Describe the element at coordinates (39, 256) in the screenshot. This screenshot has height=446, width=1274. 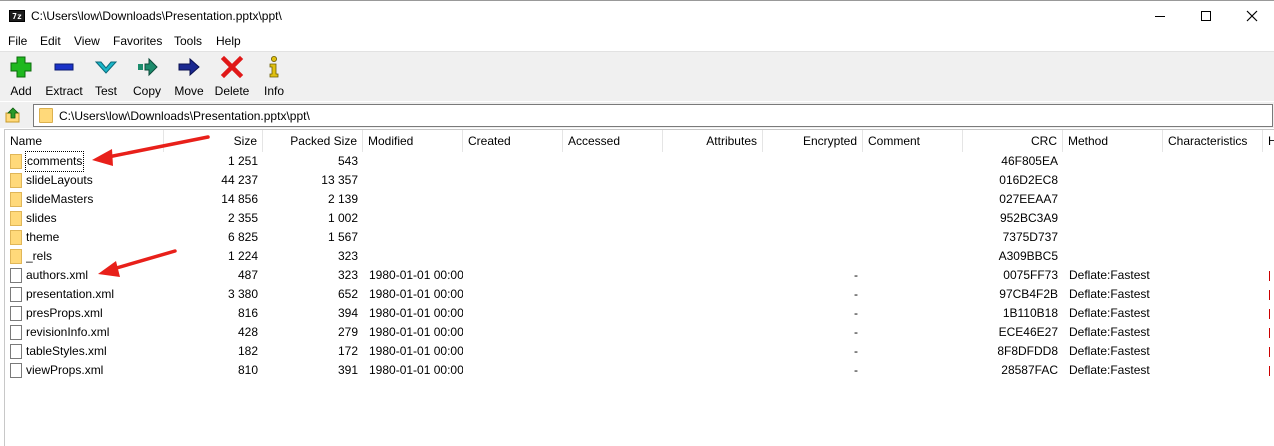
I see `item-name: _rels` at that location.